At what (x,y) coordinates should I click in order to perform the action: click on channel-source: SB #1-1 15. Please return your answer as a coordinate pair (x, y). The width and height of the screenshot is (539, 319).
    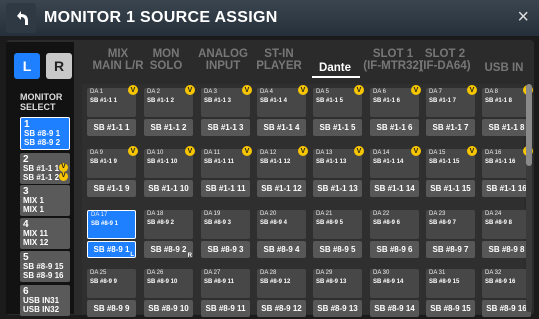
    Looking at the image, I should click on (444, 162).